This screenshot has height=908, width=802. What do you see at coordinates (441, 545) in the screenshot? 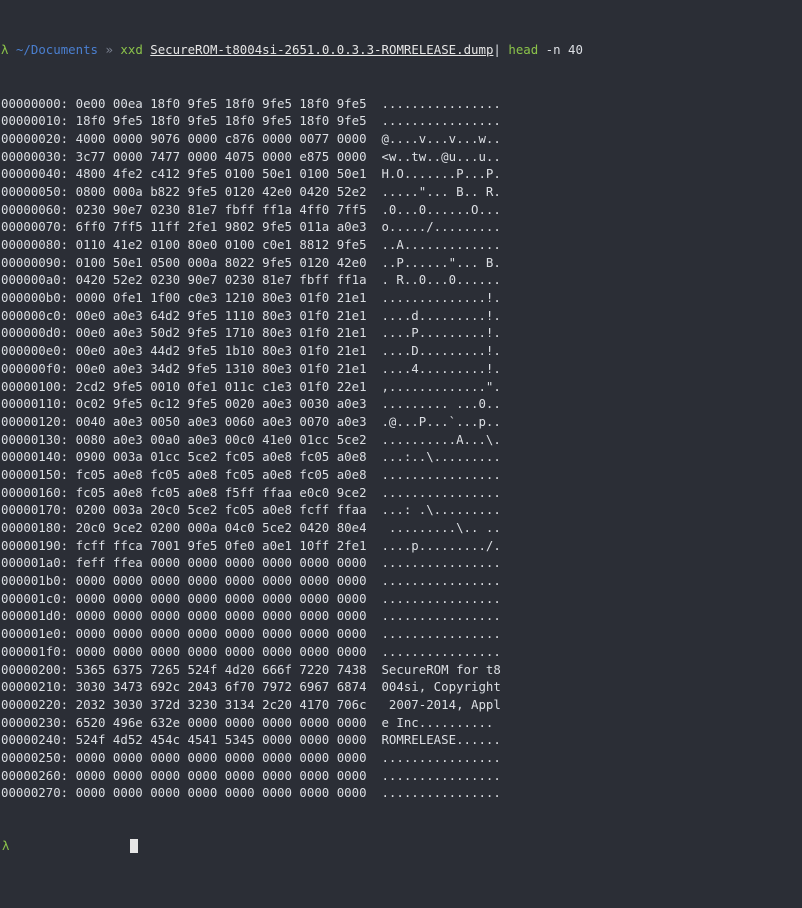
I see `ascii-column: ....p........./.` at bounding box center [441, 545].